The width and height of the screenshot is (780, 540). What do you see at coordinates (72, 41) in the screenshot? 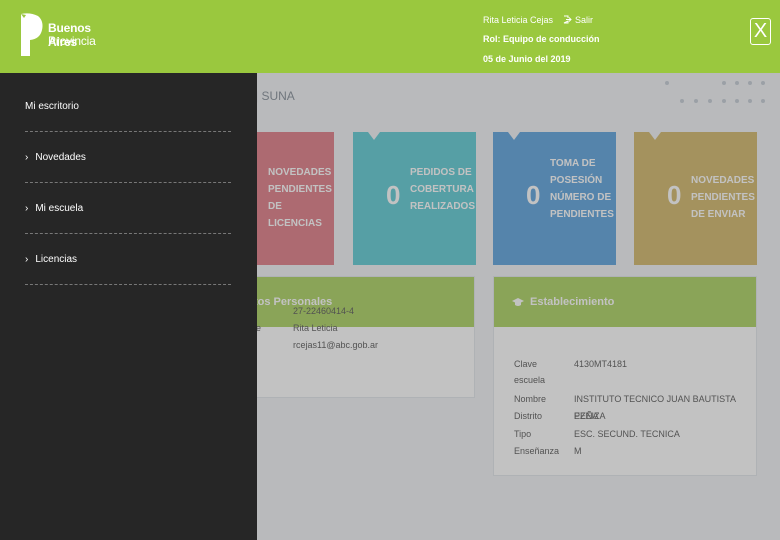
I see `logo-text-line2: Provincia` at bounding box center [72, 41].